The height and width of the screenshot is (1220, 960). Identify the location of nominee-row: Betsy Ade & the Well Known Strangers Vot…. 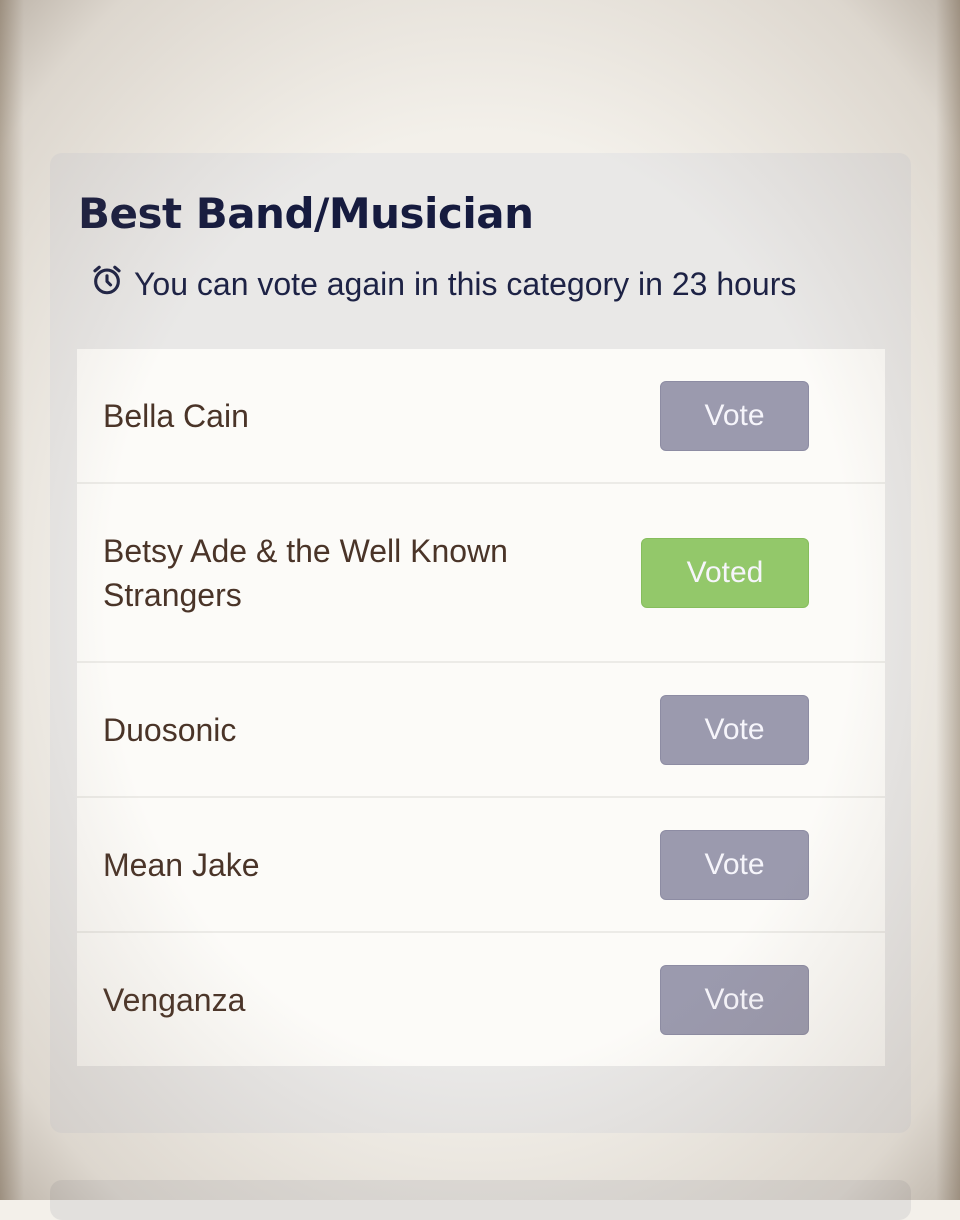
(481, 573).